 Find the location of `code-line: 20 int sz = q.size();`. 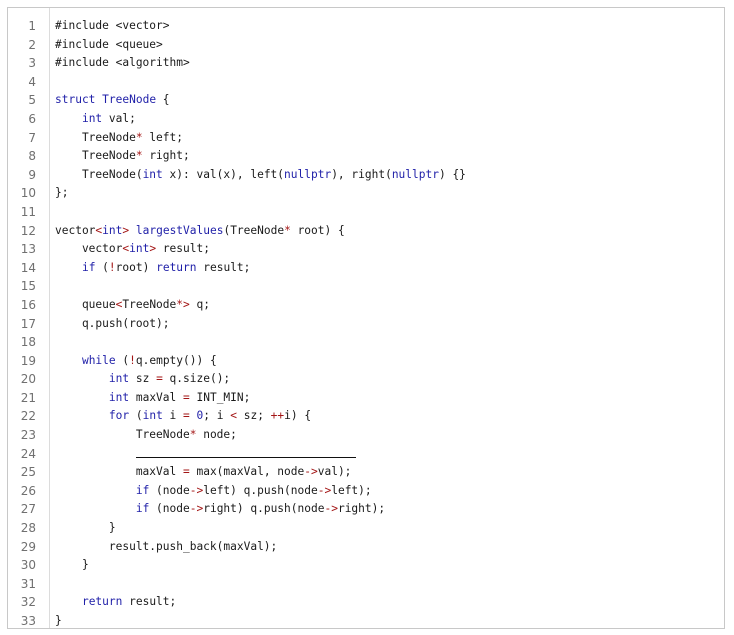

code-line: 20 int sz = q.size(); is located at coordinates (366, 379).